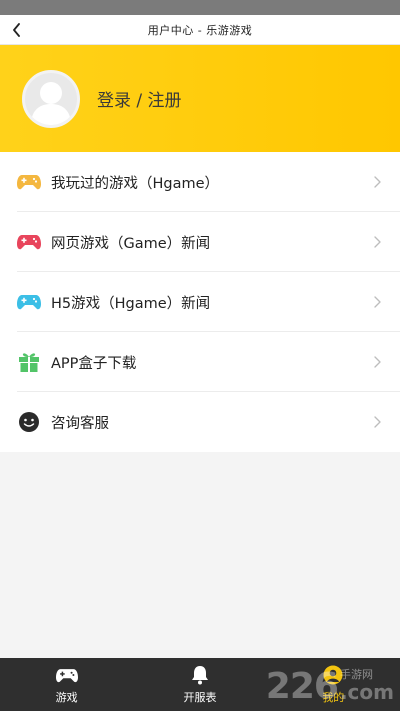 The width and height of the screenshot is (400, 711). I want to click on menu-item-h5-game-news: H5游戏（Hgame）新闻, so click(200, 302).